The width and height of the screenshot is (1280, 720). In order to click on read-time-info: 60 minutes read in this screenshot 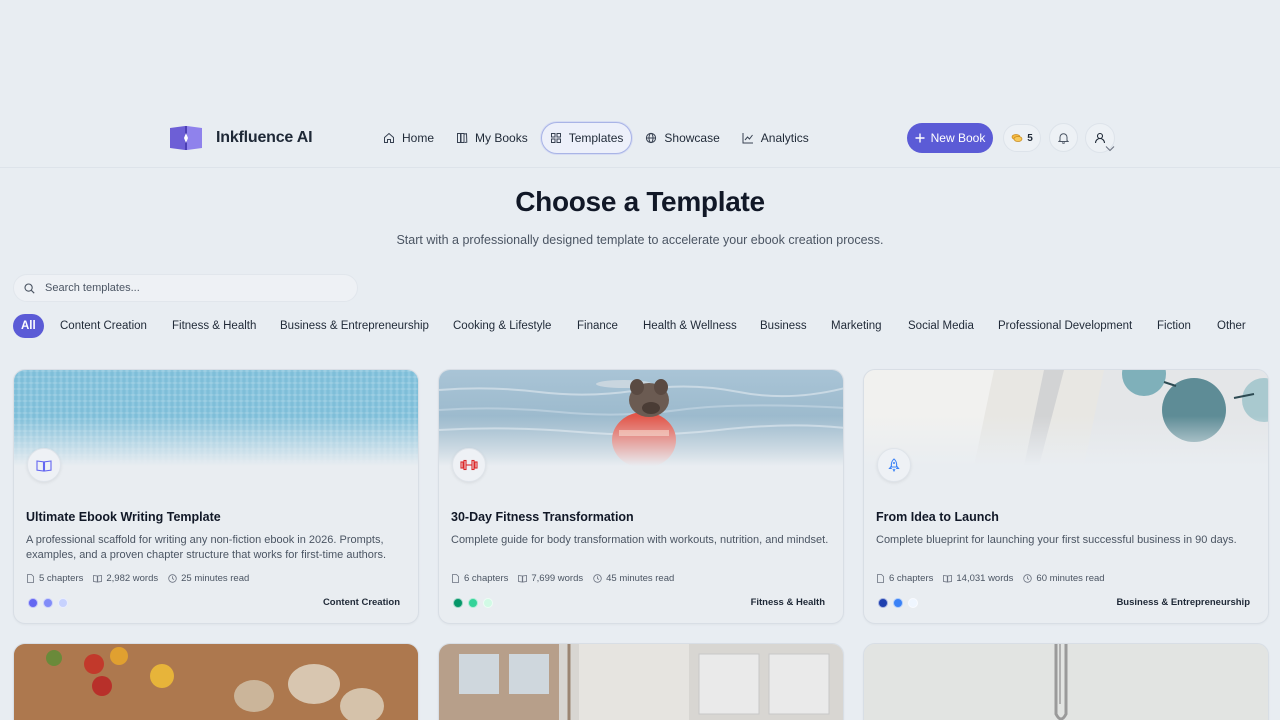, I will do `click(1064, 578)`.